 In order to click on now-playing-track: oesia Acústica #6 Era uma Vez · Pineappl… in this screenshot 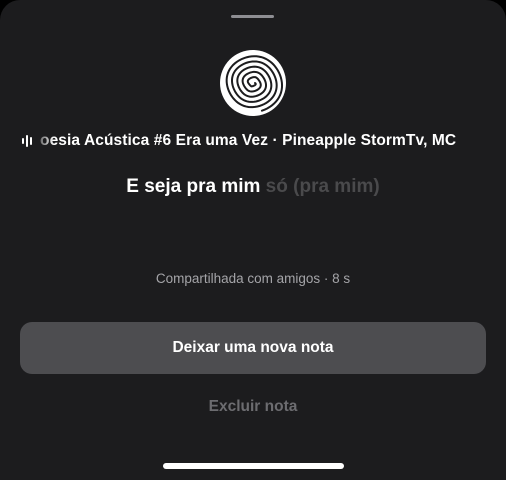, I will do `click(253, 141)`.